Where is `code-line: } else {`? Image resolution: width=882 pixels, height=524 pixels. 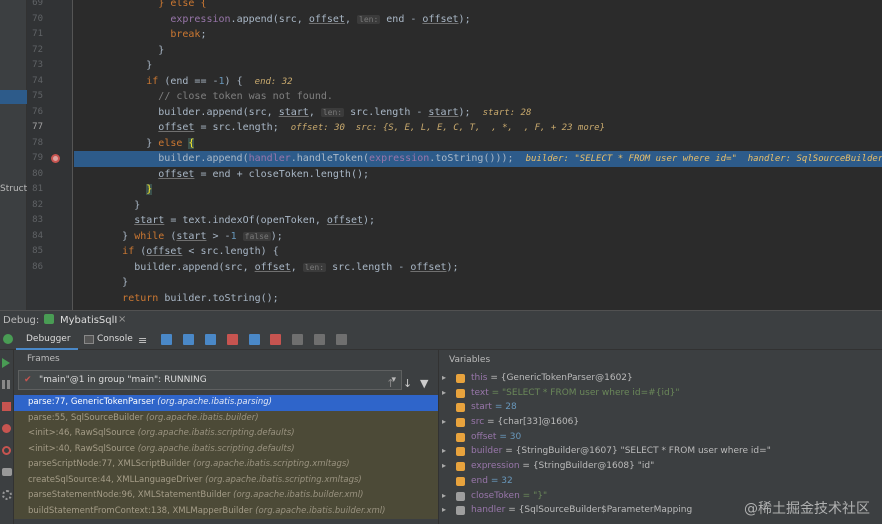
code-line: } else { is located at coordinates (134, 143).